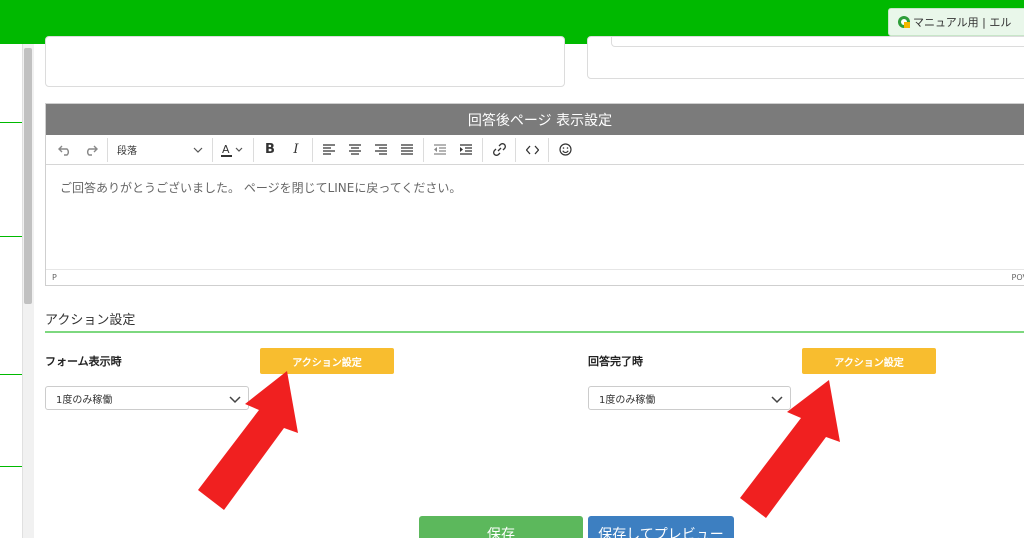  I want to click on align-center-icon, so click(355, 150).